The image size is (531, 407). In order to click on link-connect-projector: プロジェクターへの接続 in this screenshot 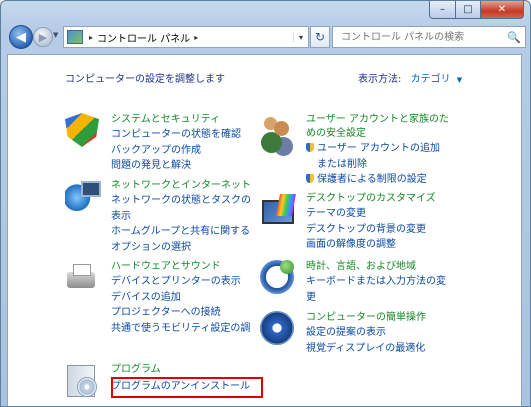, I will do `click(180, 313)`.